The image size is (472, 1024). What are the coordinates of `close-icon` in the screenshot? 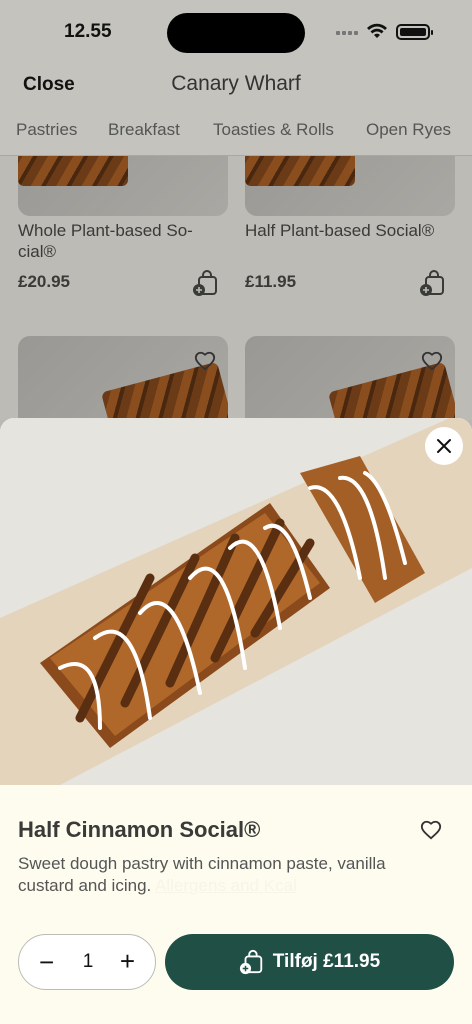 It's located at (444, 446).